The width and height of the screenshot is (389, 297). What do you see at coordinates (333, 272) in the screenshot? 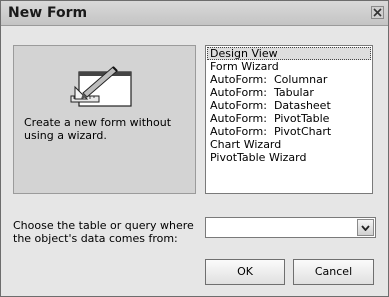
I see `cancel-button: Cancel` at bounding box center [333, 272].